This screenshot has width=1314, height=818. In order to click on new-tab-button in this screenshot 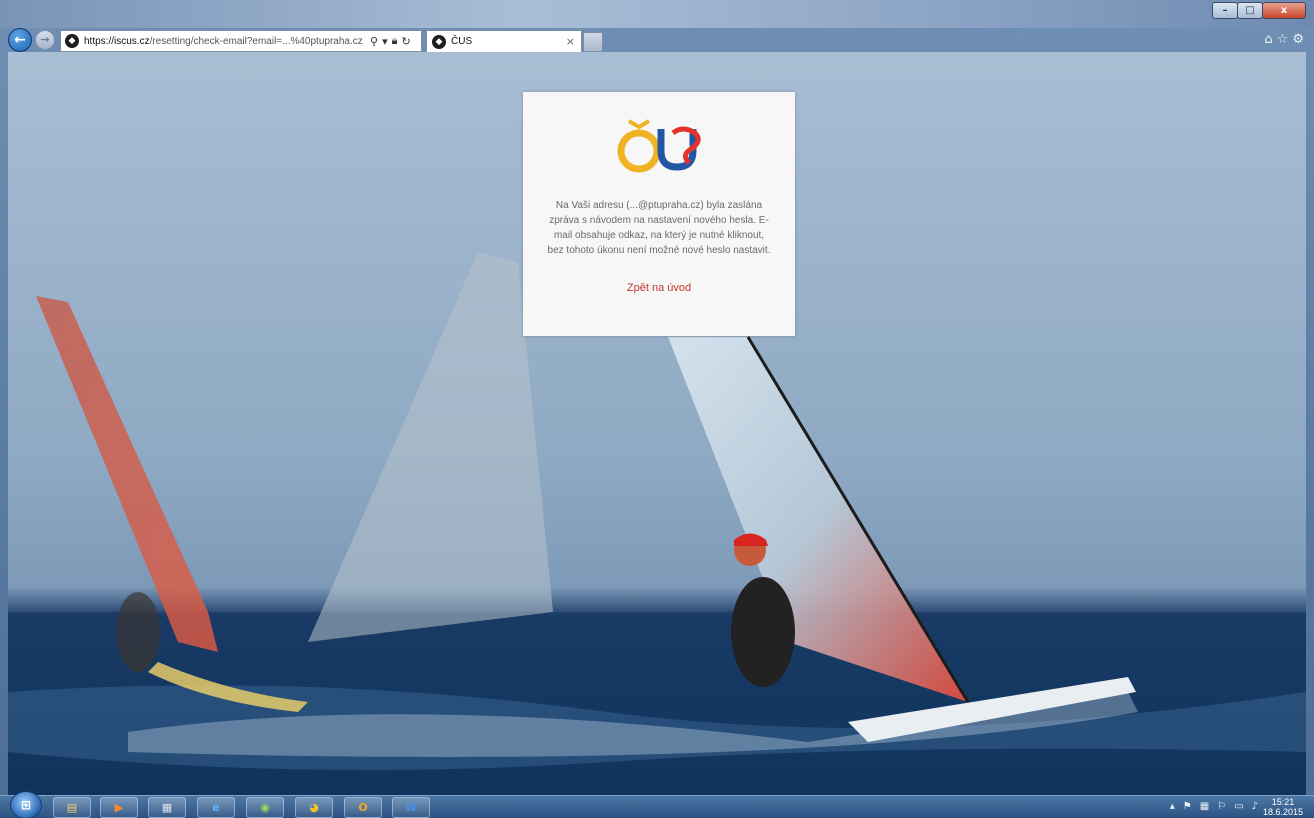, I will do `click(593, 42)`.